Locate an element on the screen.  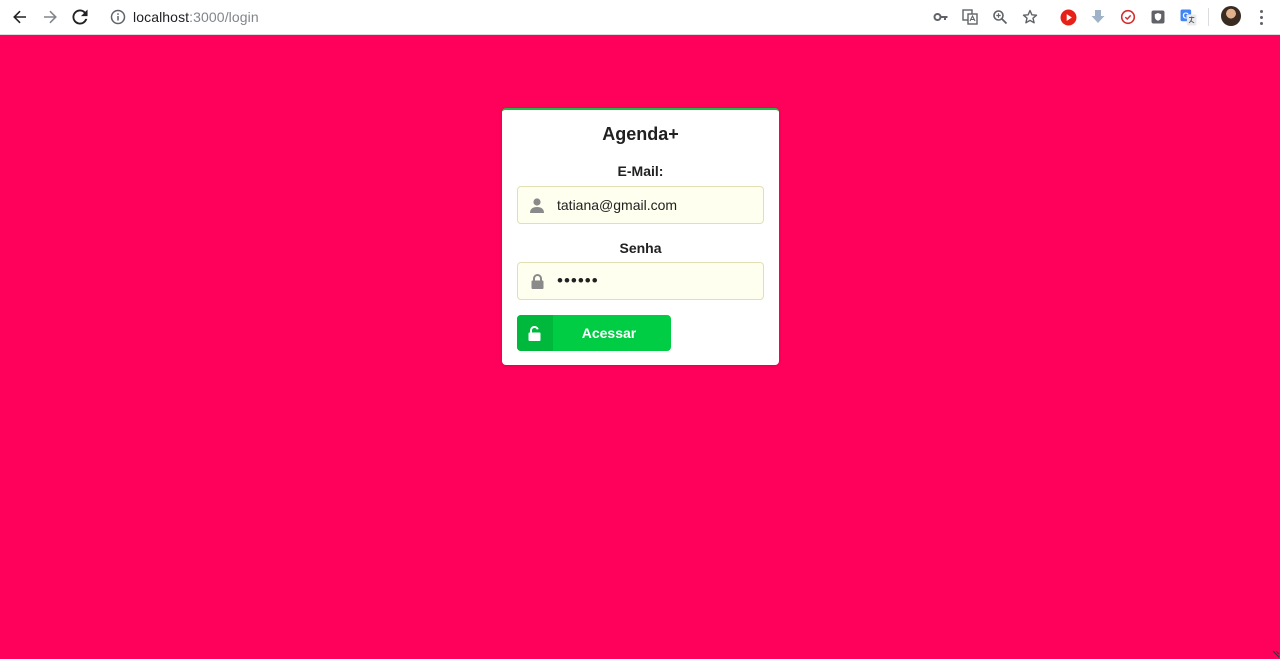
arrow-right-icon is located at coordinates (50, 17).